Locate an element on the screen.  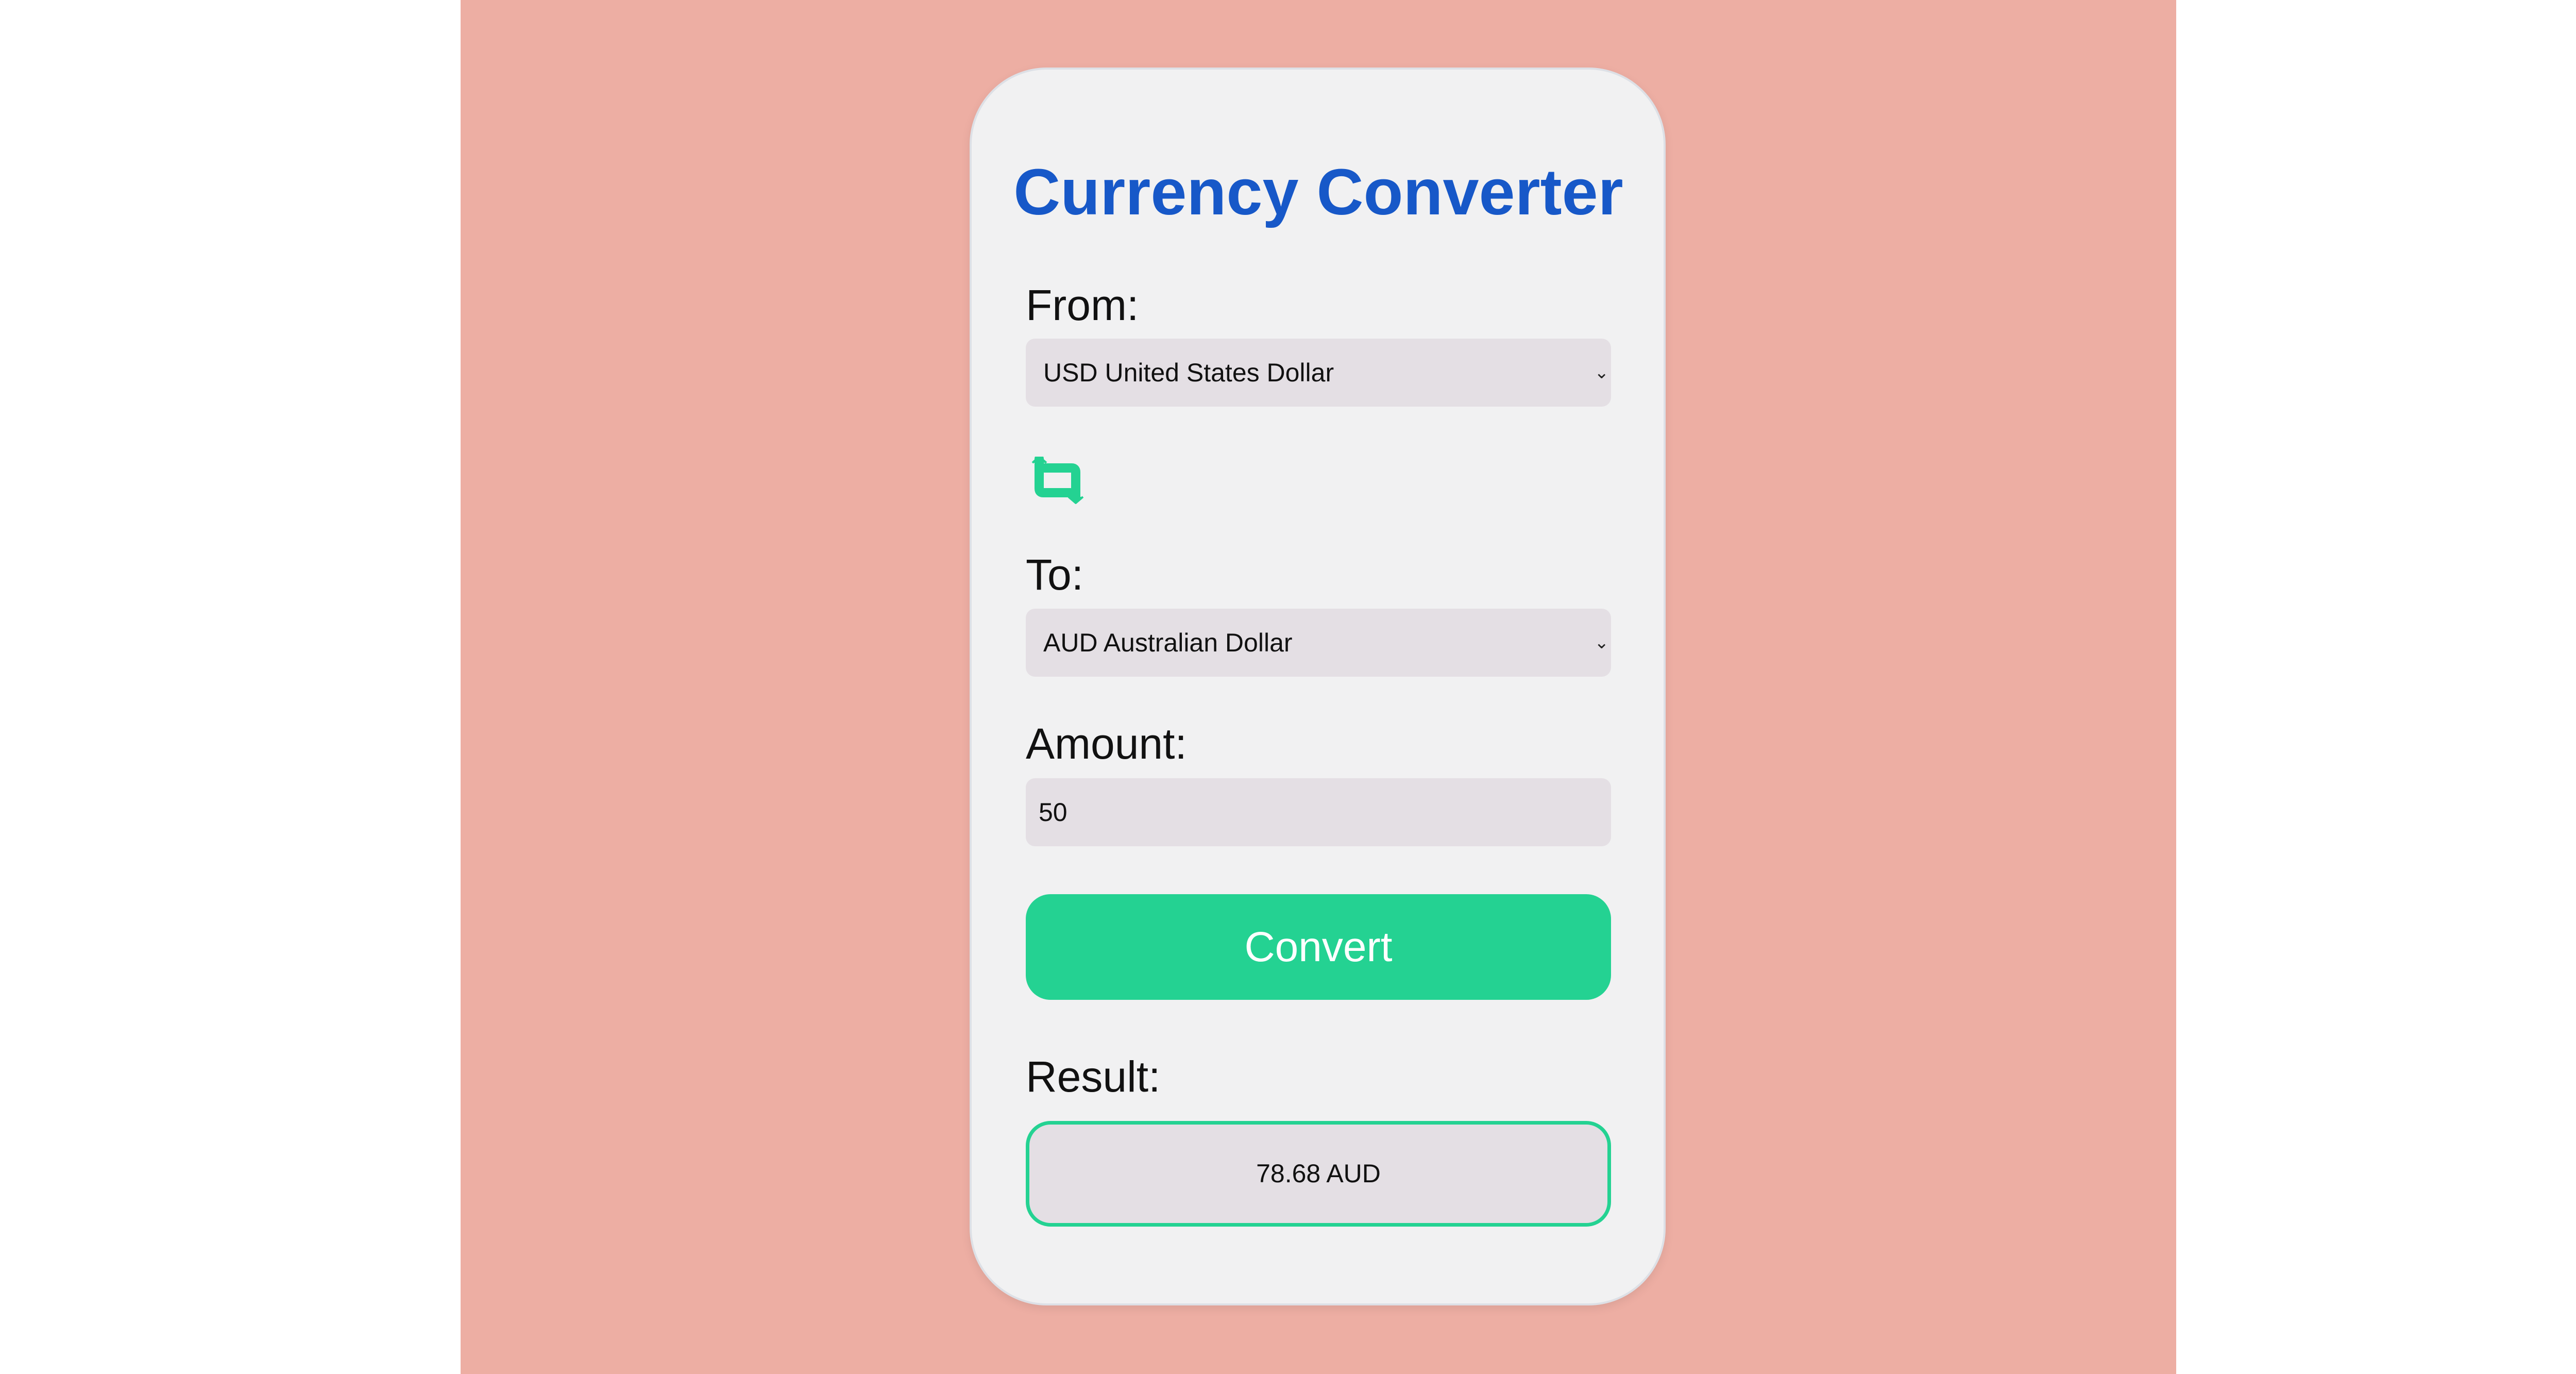
to-currency-select: AUD Australian Dollar ⌄ is located at coordinates (1318, 643).